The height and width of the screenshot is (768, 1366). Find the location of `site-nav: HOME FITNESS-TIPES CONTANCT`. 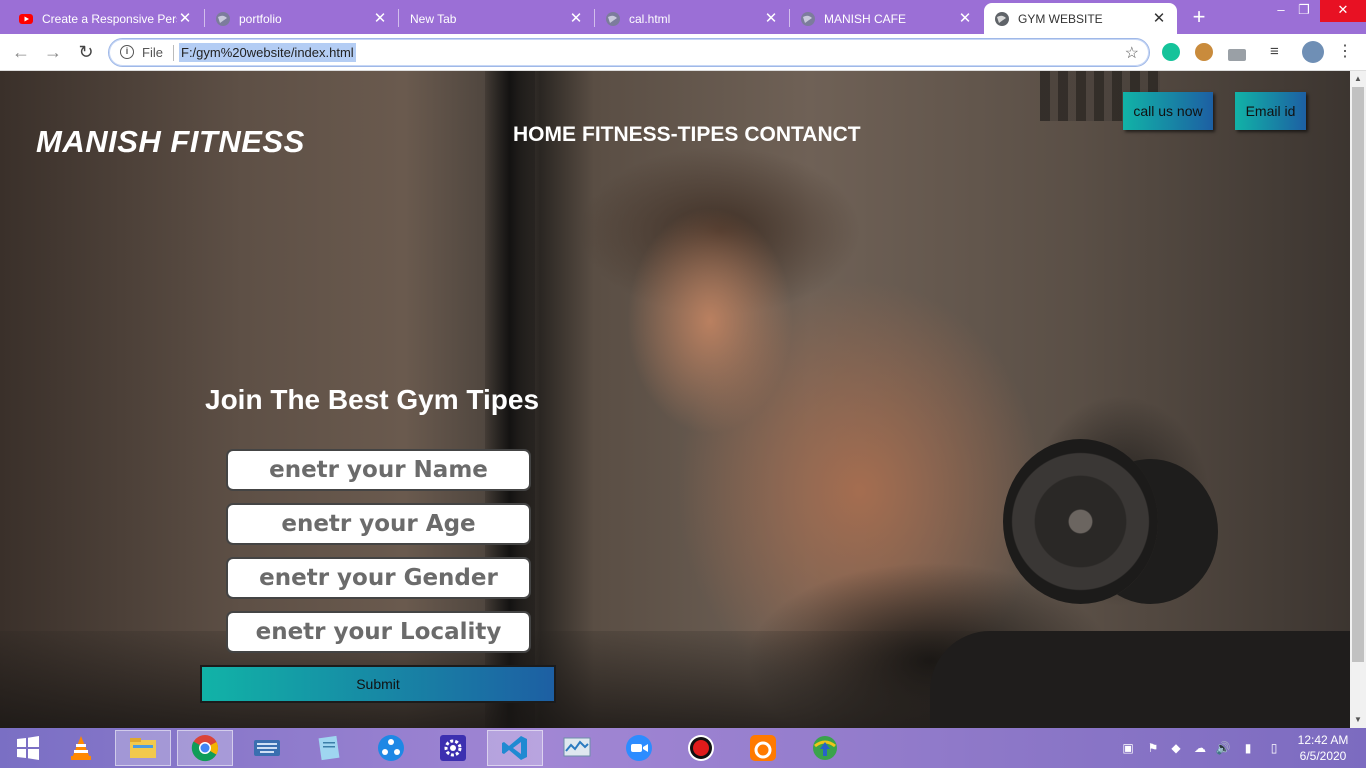

site-nav: HOME FITNESS-TIPES CONTANCT is located at coordinates (687, 135).